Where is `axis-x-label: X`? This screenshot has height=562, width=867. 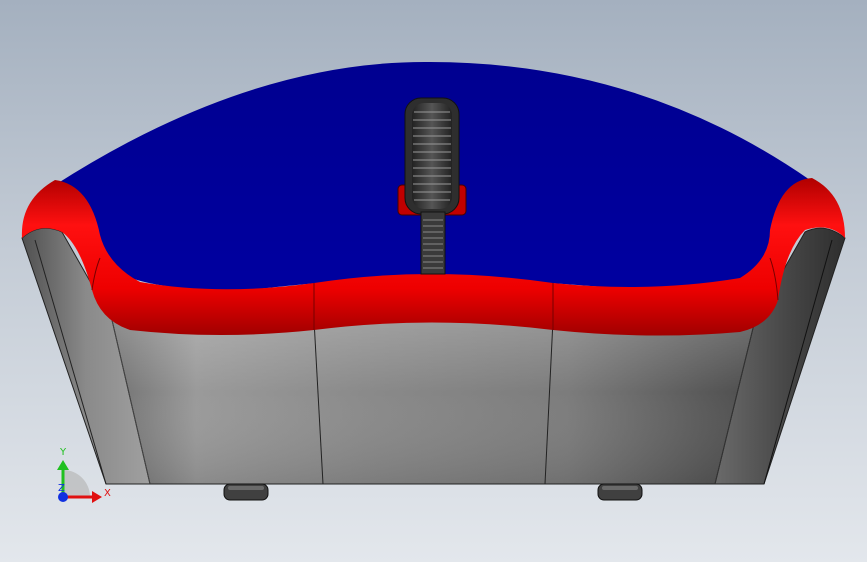
axis-x-label: X is located at coordinates (107, 493).